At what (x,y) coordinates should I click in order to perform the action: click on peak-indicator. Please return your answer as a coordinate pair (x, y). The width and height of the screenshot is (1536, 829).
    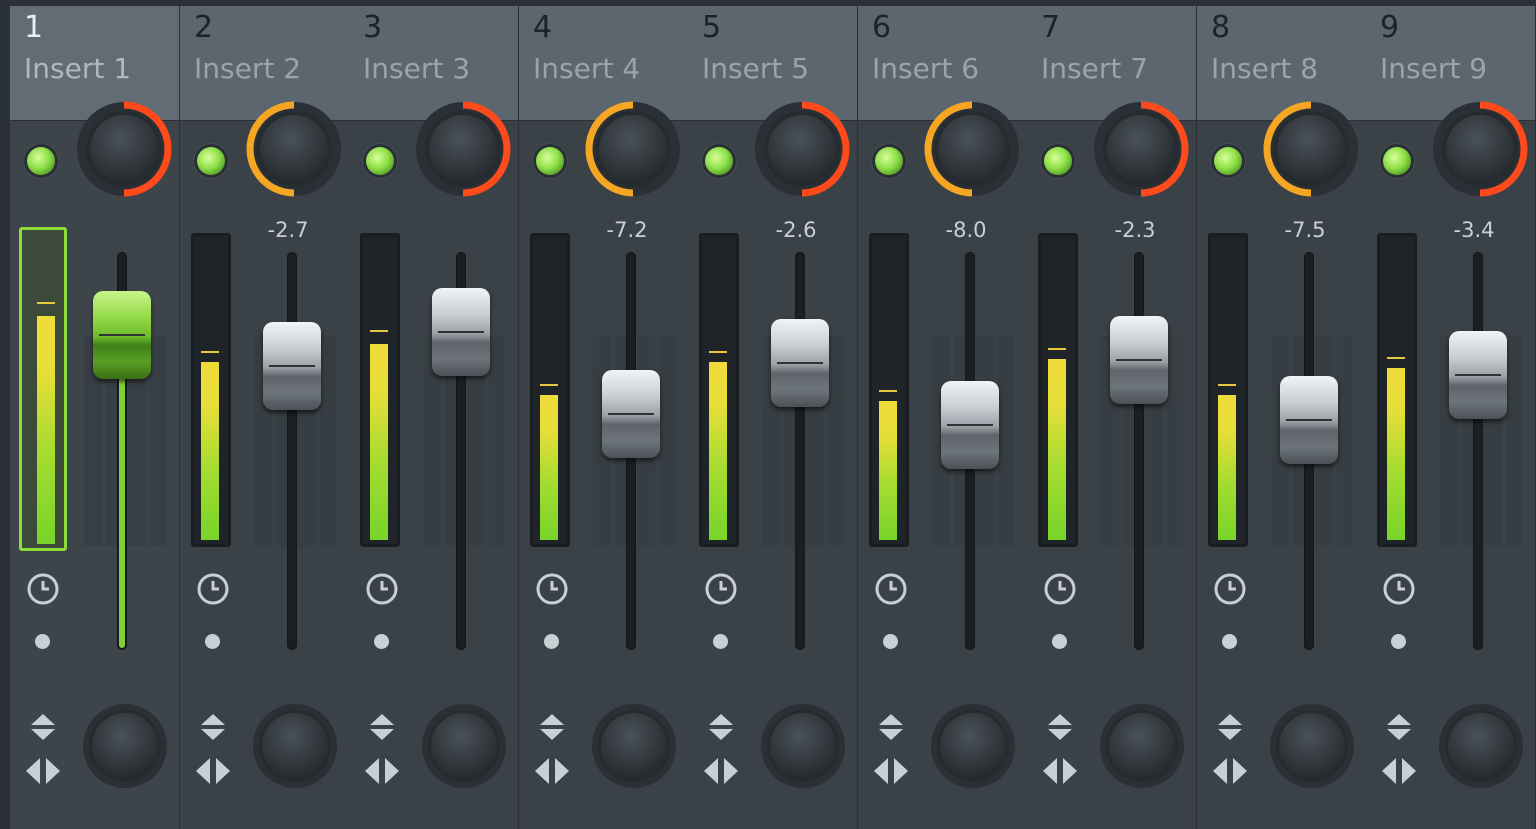
    Looking at the image, I should click on (210, 352).